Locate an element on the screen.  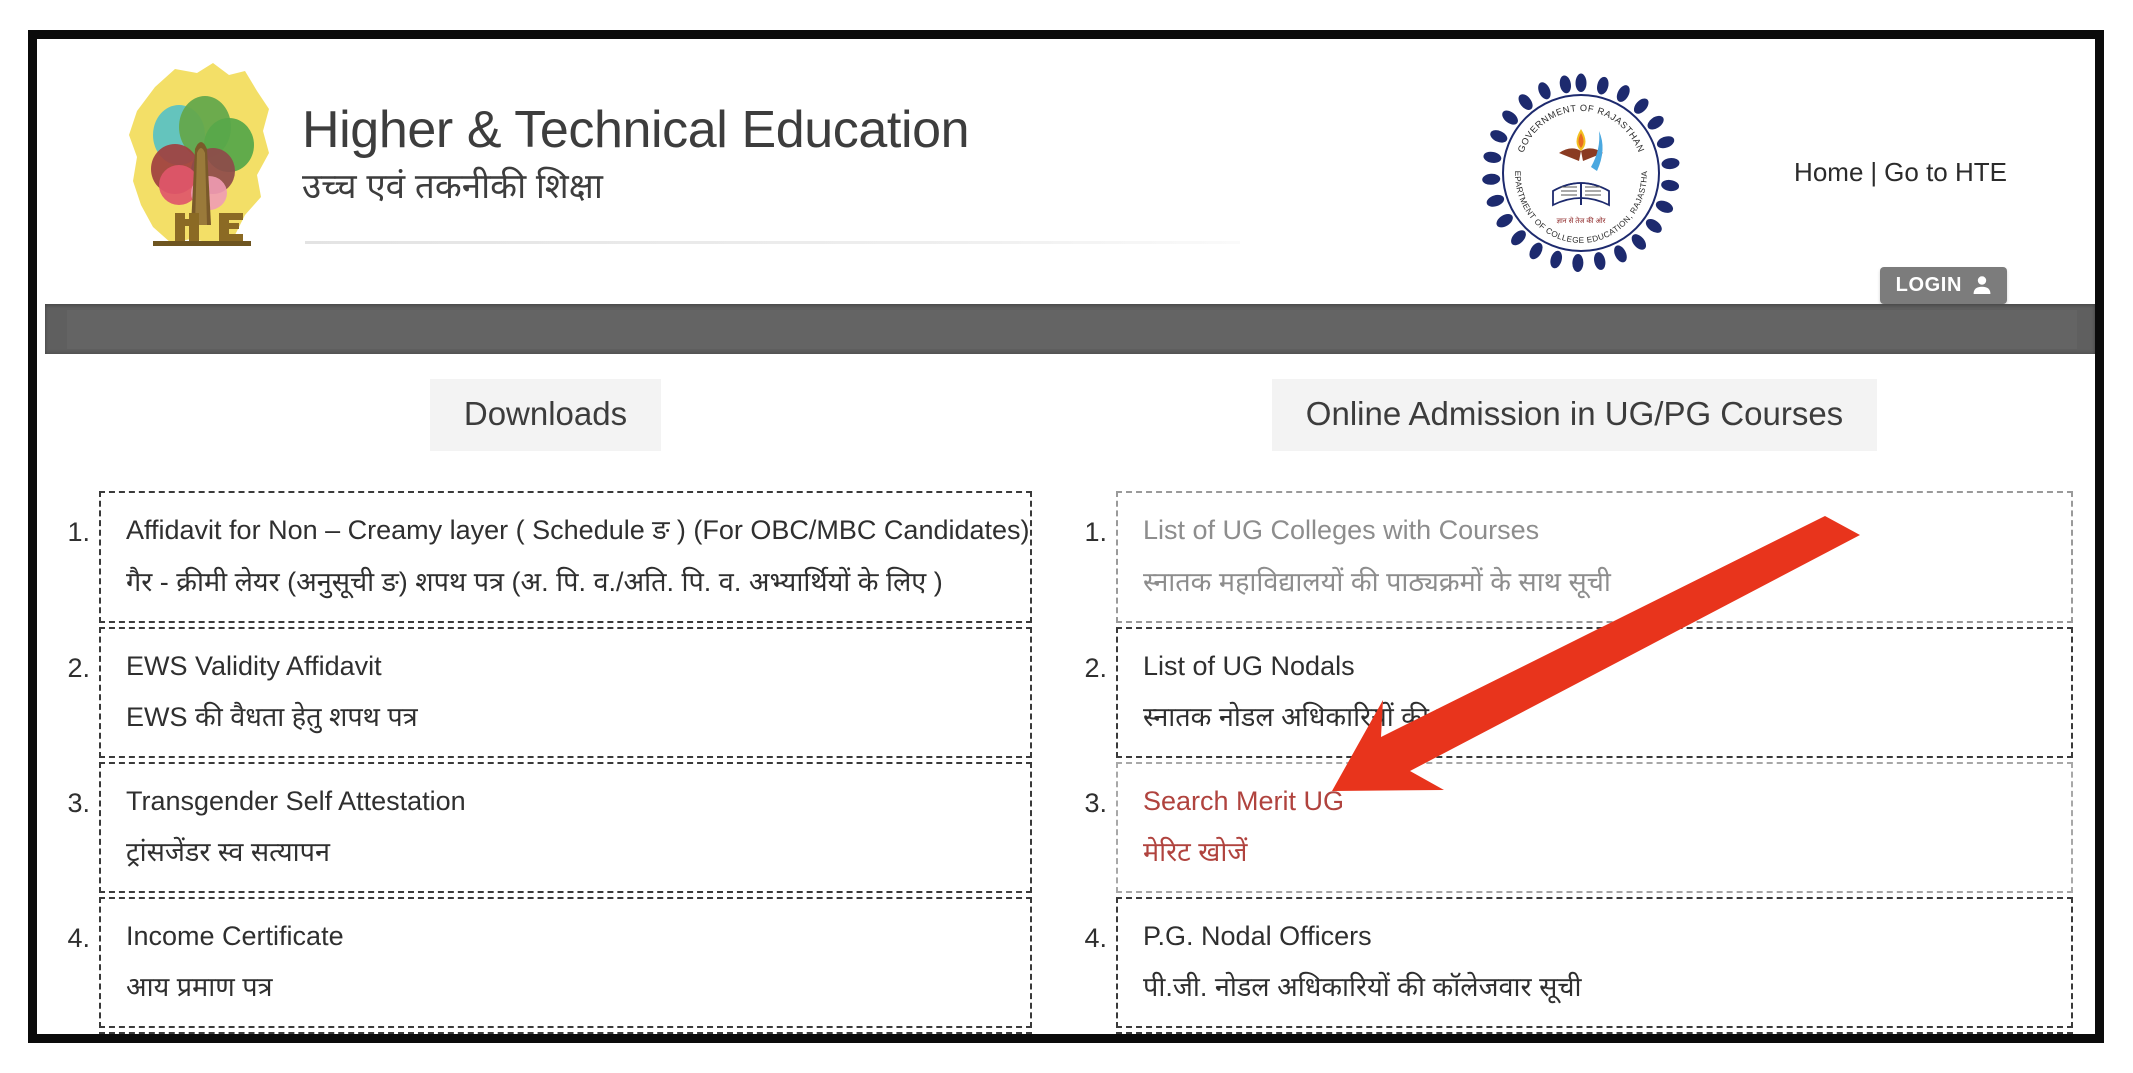
list-item-box: View / Print Application form is located at coordinates (1594, 1033).